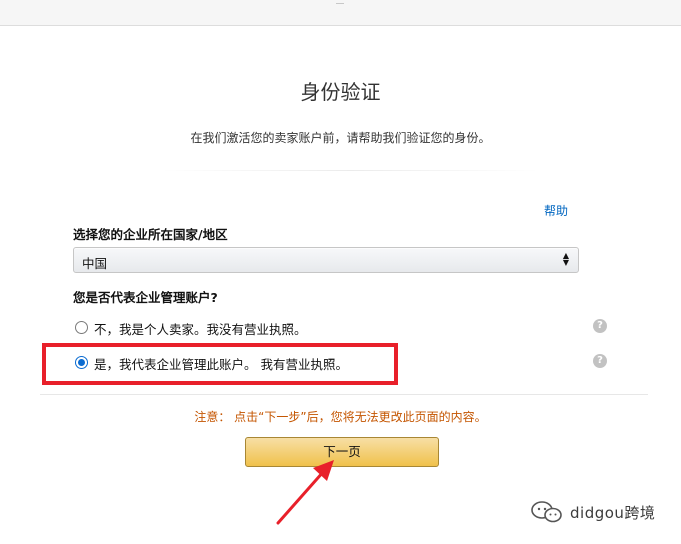  Describe the element at coordinates (350, 170) in the screenshot. I see `title-divider` at that location.